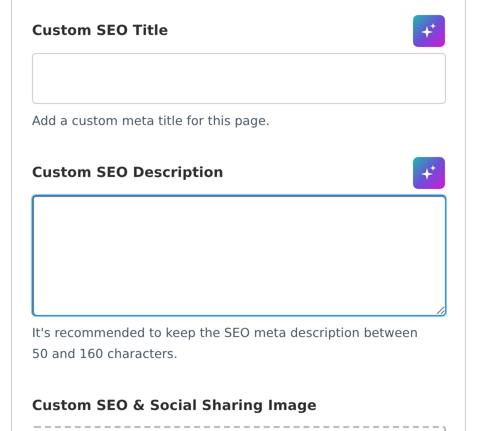  I want to click on help-text: Add a custom meta title for this page., so click(151, 121).